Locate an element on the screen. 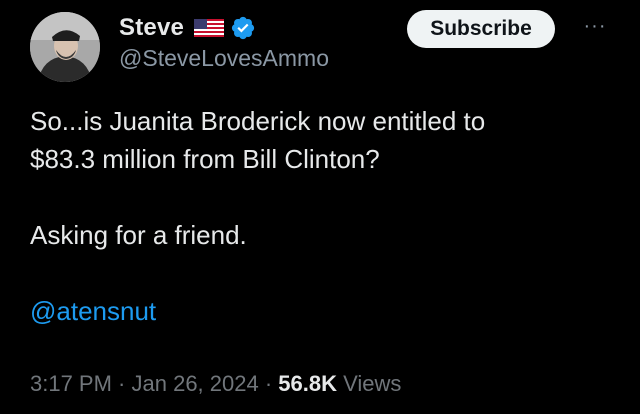 Image resolution: width=640 pixels, height=414 pixels. us-flag-icon is located at coordinates (209, 28).